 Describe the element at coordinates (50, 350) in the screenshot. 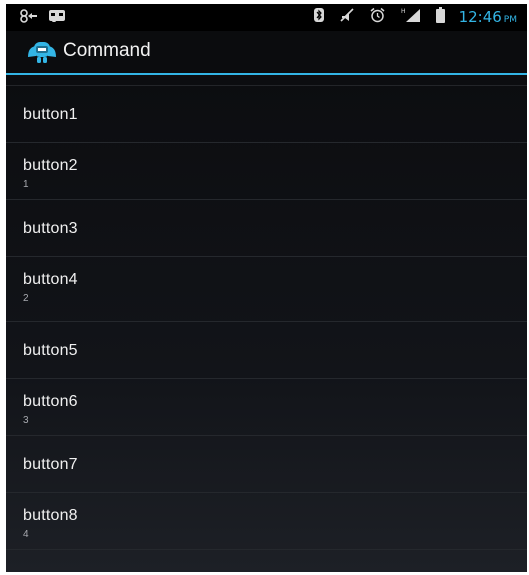

I see `list-item-title: button5` at that location.